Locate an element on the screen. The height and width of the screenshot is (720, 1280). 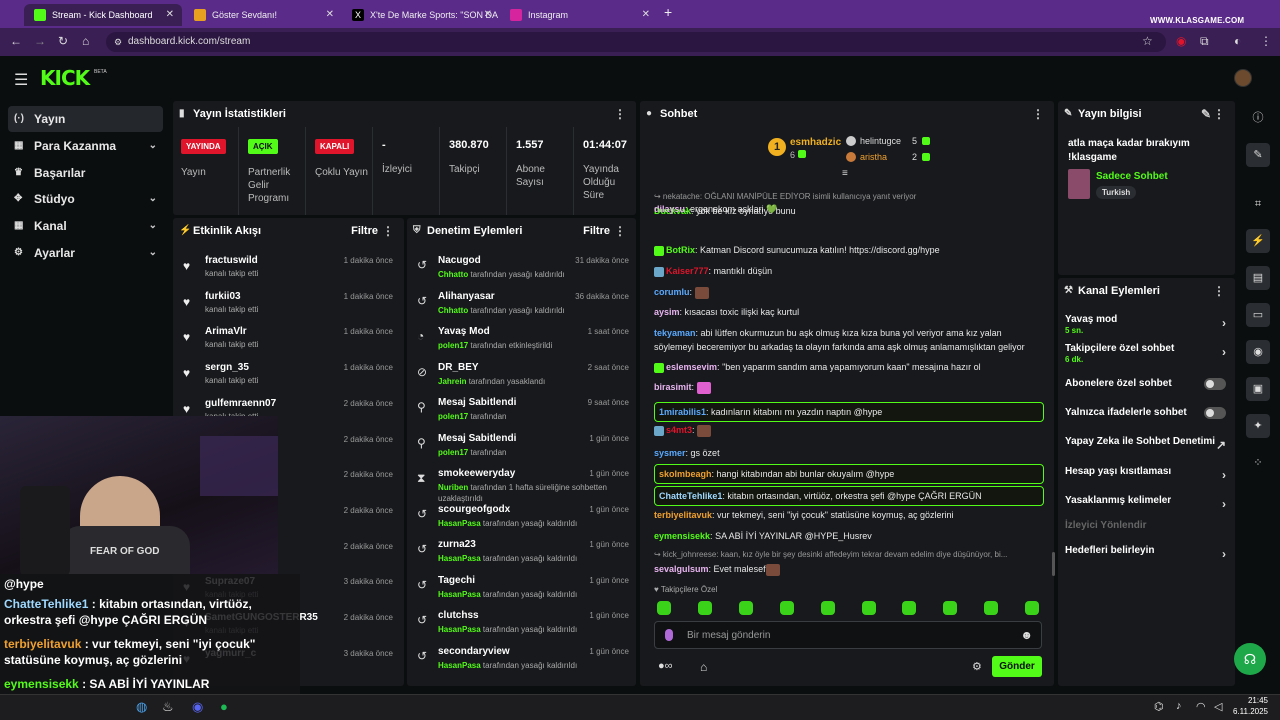
action-target: Yavaş Mod is located at coordinates (464, 331).